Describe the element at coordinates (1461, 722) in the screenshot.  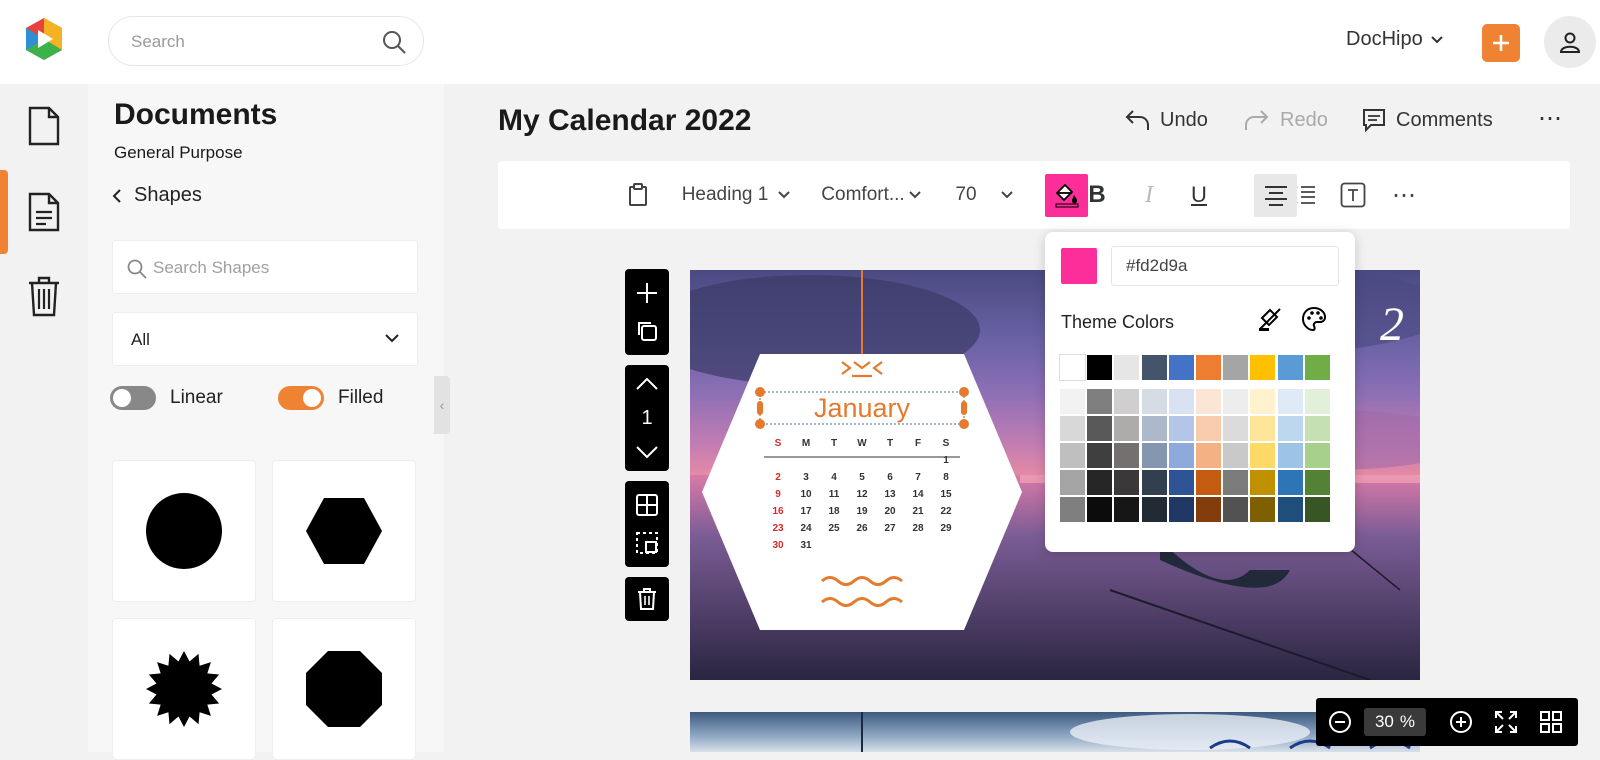
I see `zoom-in-button` at that location.